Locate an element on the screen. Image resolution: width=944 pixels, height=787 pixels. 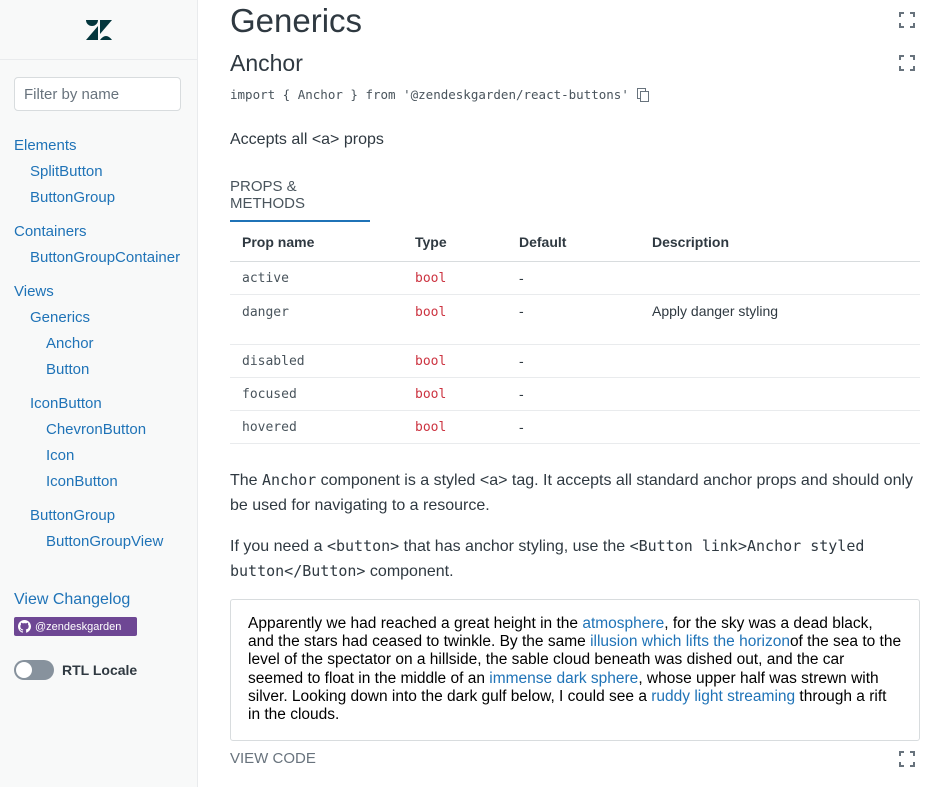
col-description: Description is located at coordinates (786, 243).